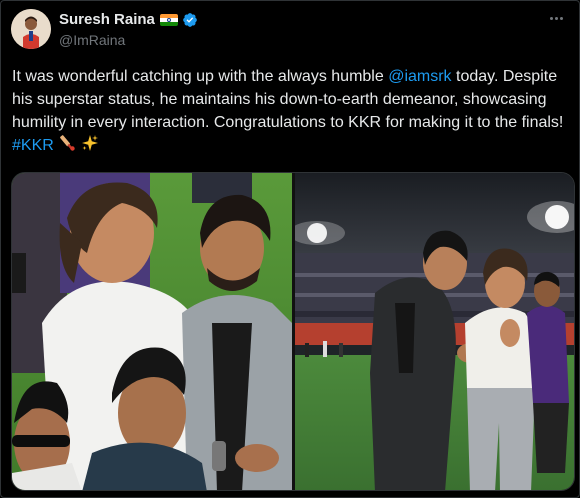  What do you see at coordinates (92, 40) in the screenshot?
I see `author-handle: @ImRaina` at bounding box center [92, 40].